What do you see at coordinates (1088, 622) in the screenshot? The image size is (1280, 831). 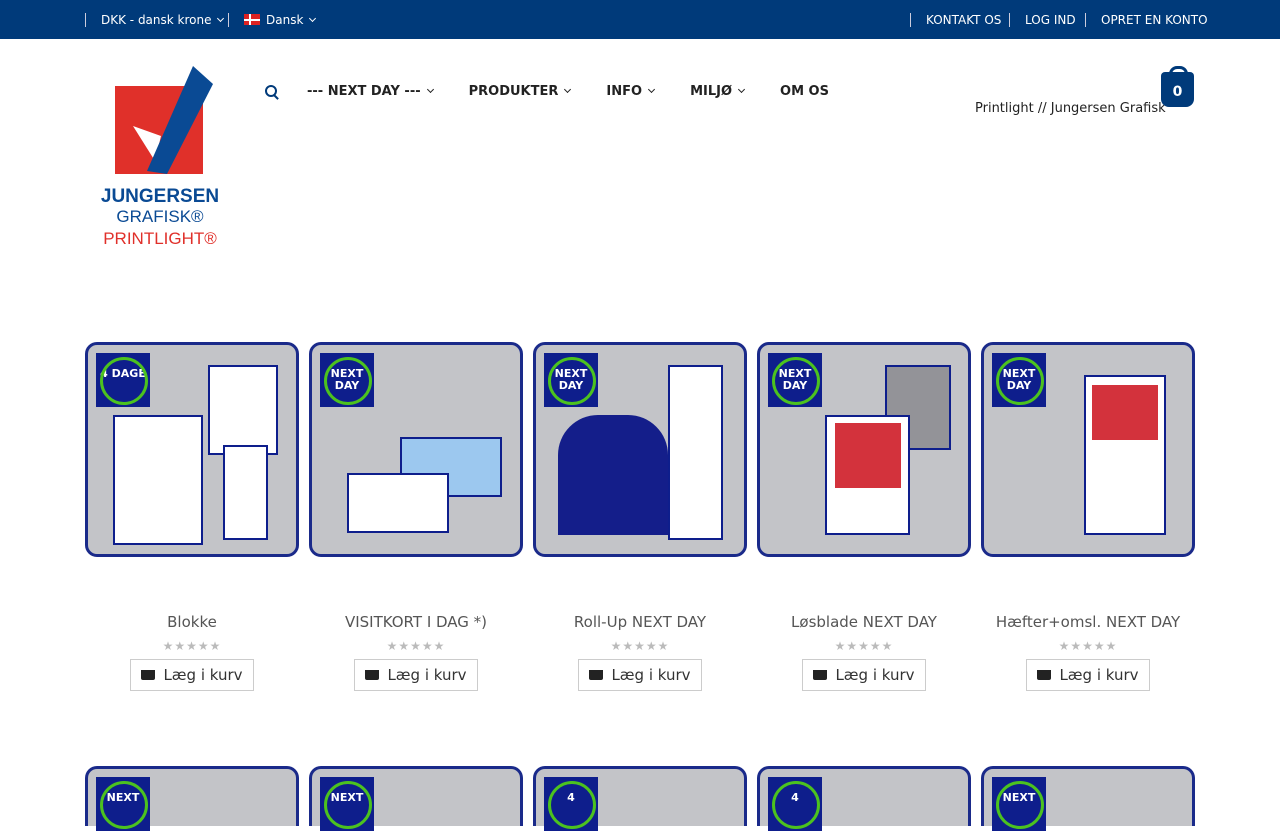 I see `product-title: Hæfter+omsl. NEXT DAY` at bounding box center [1088, 622].